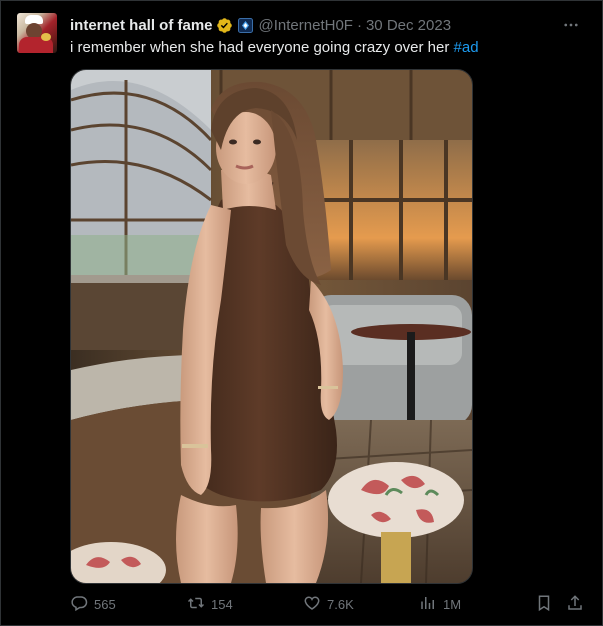 This screenshot has height=626, width=603. Describe the element at coordinates (452, 604) in the screenshot. I see `views-count: 1M` at that location.